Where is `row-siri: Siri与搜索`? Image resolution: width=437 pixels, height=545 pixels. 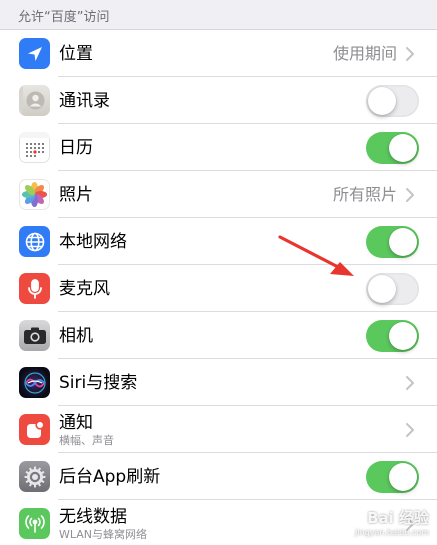 row-siri: Siri与搜索 is located at coordinates (218, 382).